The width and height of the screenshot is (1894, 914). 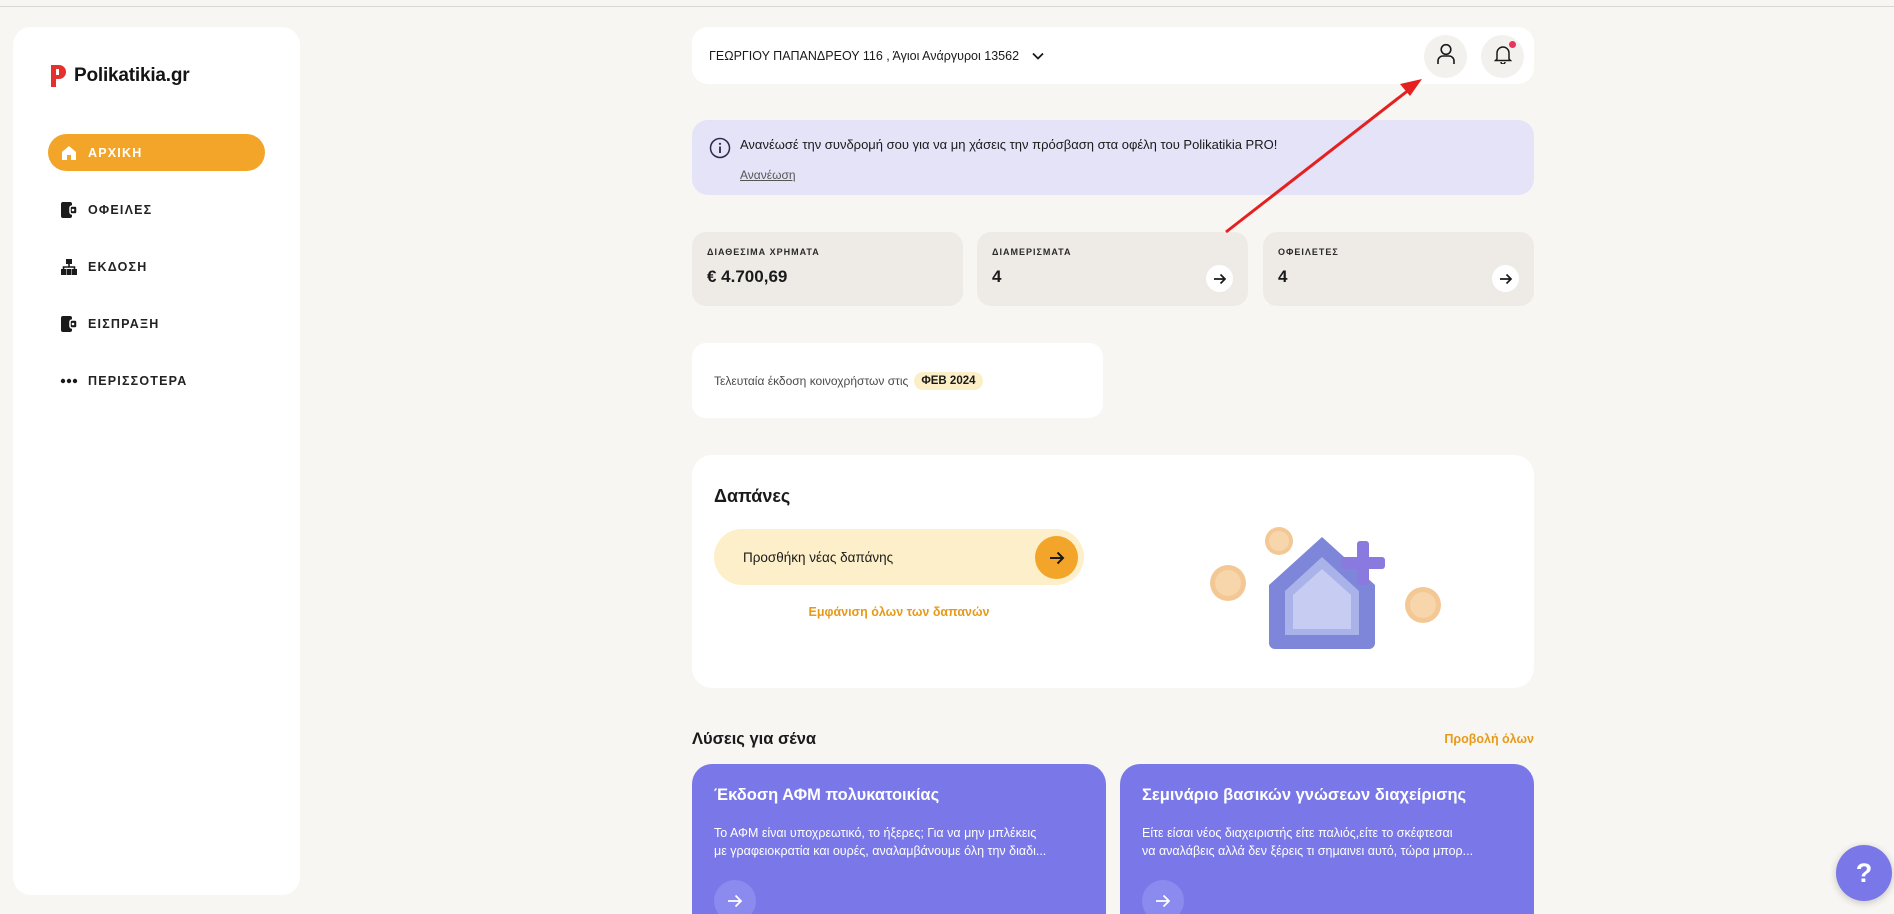 I want to click on logo-text: Polikatikia.gr, so click(x=132, y=75).